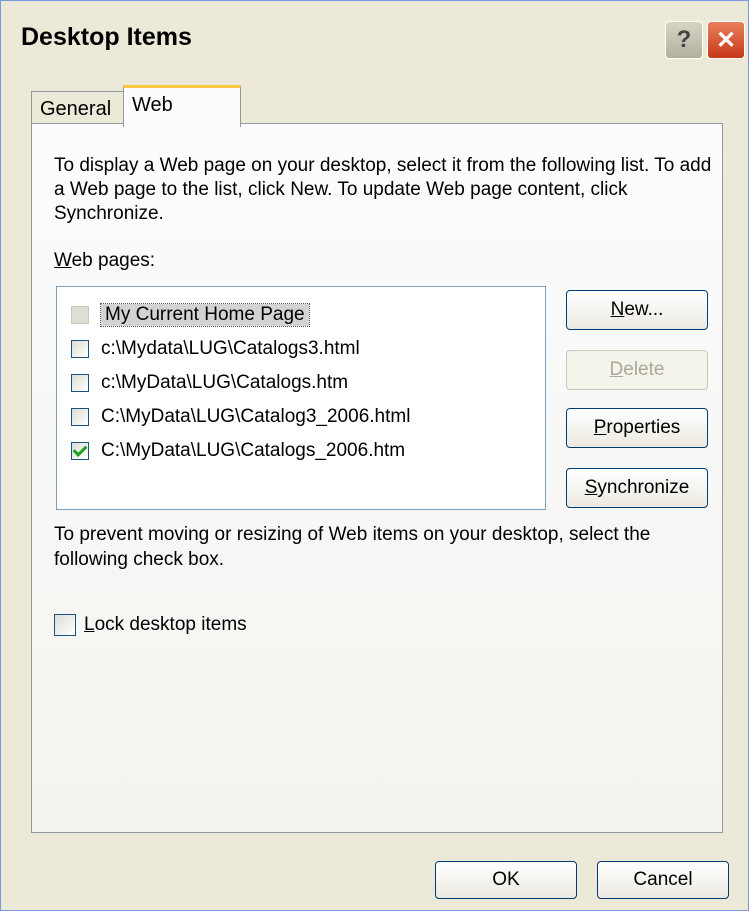 The image size is (749, 911). Describe the element at coordinates (253, 450) in the screenshot. I see `list-item-label: C:\MyData\LUG\Catalogs_2006.htm` at that location.